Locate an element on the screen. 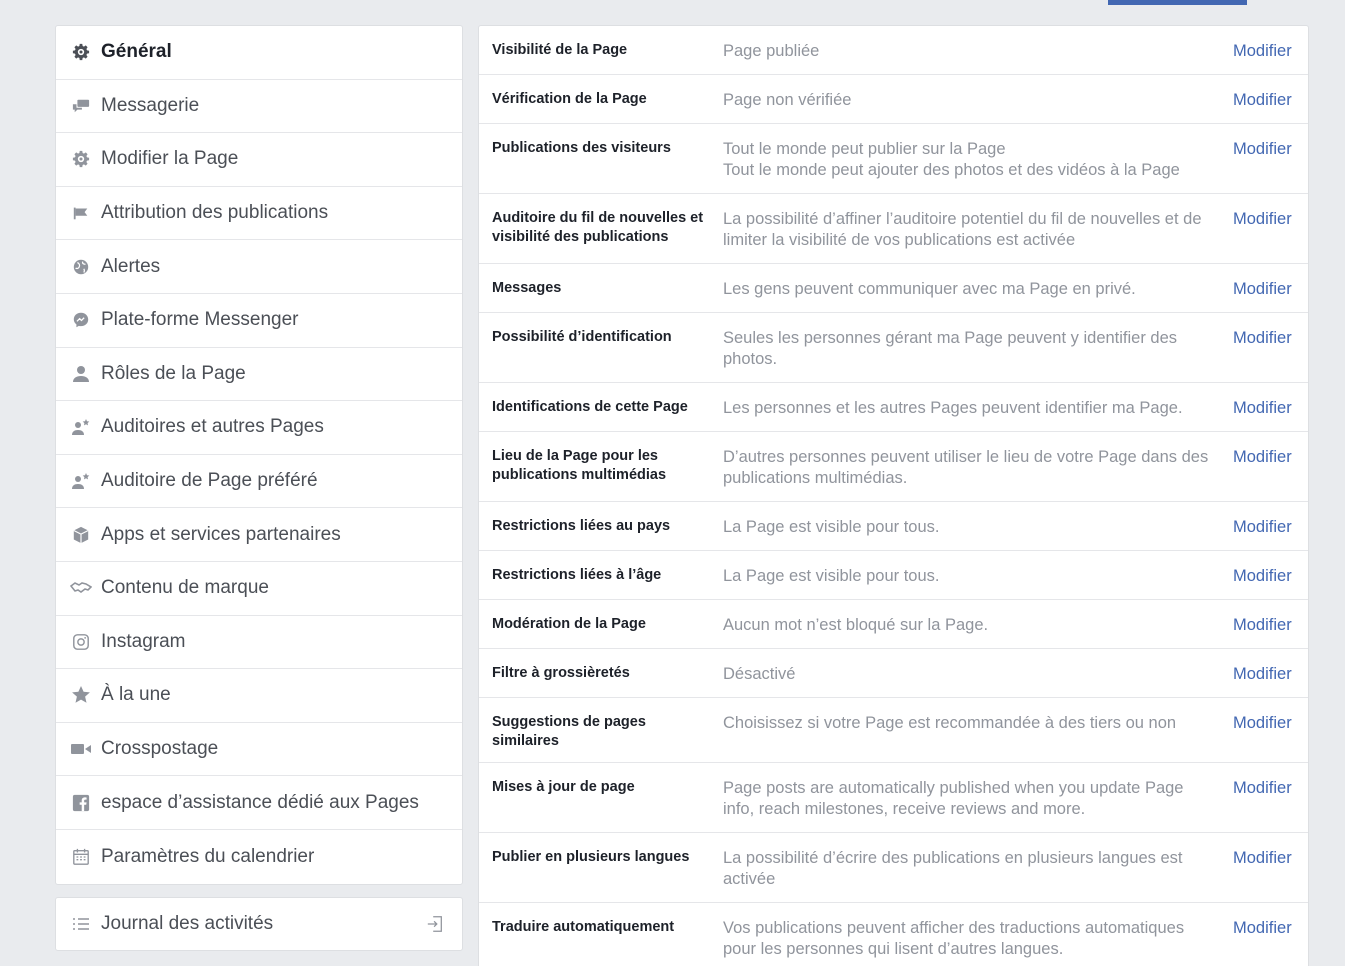 This screenshot has height=966, width=1345. setting-value: Page non vérifiée is located at coordinates (787, 100).